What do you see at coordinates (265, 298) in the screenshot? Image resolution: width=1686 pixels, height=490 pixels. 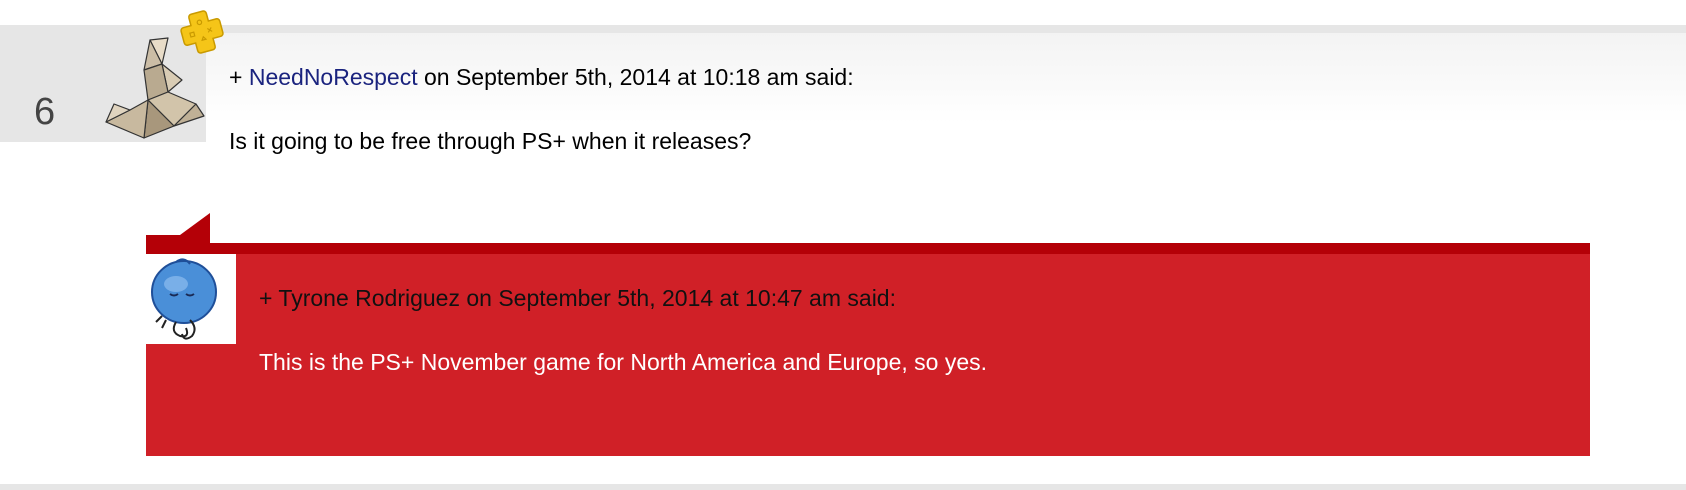 I see `reply-plus: +` at bounding box center [265, 298].